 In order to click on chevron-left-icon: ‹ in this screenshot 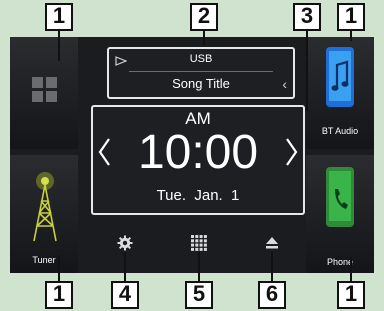, I will do `click(284, 84)`.